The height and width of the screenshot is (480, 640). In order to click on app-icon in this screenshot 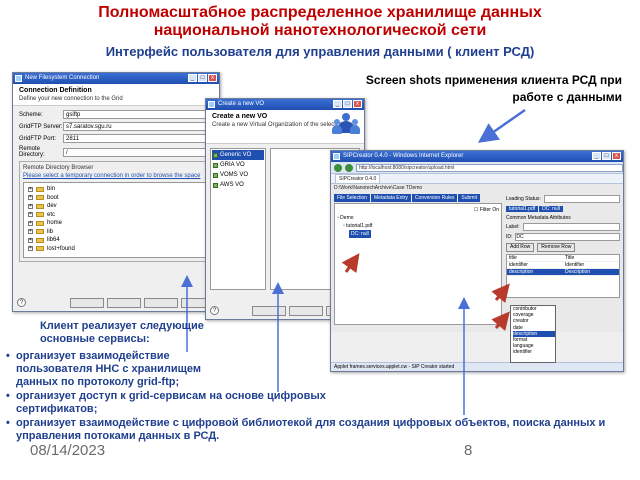, I will do `click(211, 104)`.